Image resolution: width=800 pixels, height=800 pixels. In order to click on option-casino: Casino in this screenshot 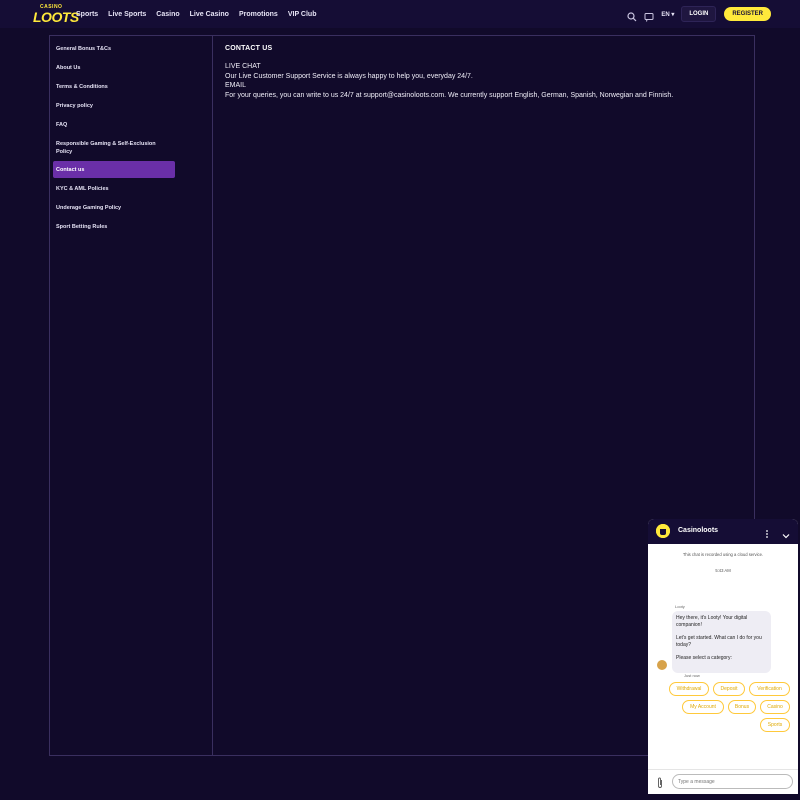, I will do `click(775, 707)`.